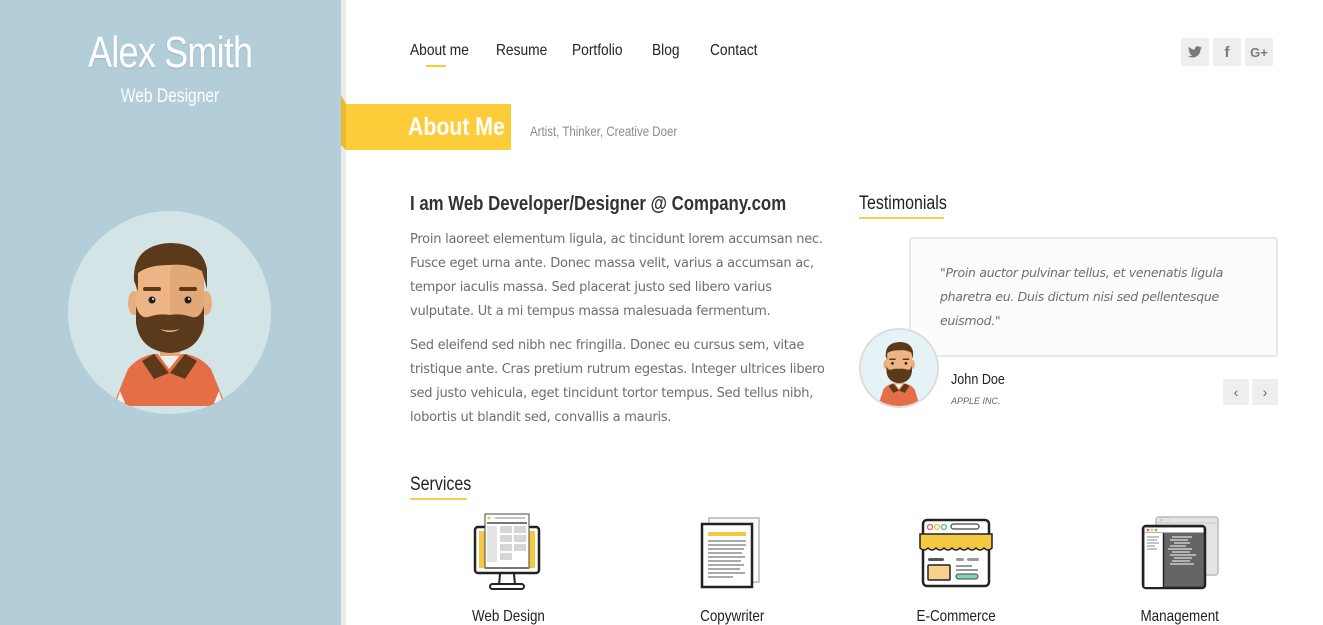 The width and height of the screenshot is (1323, 625). I want to click on google-plus-button: G+, so click(1259, 52).